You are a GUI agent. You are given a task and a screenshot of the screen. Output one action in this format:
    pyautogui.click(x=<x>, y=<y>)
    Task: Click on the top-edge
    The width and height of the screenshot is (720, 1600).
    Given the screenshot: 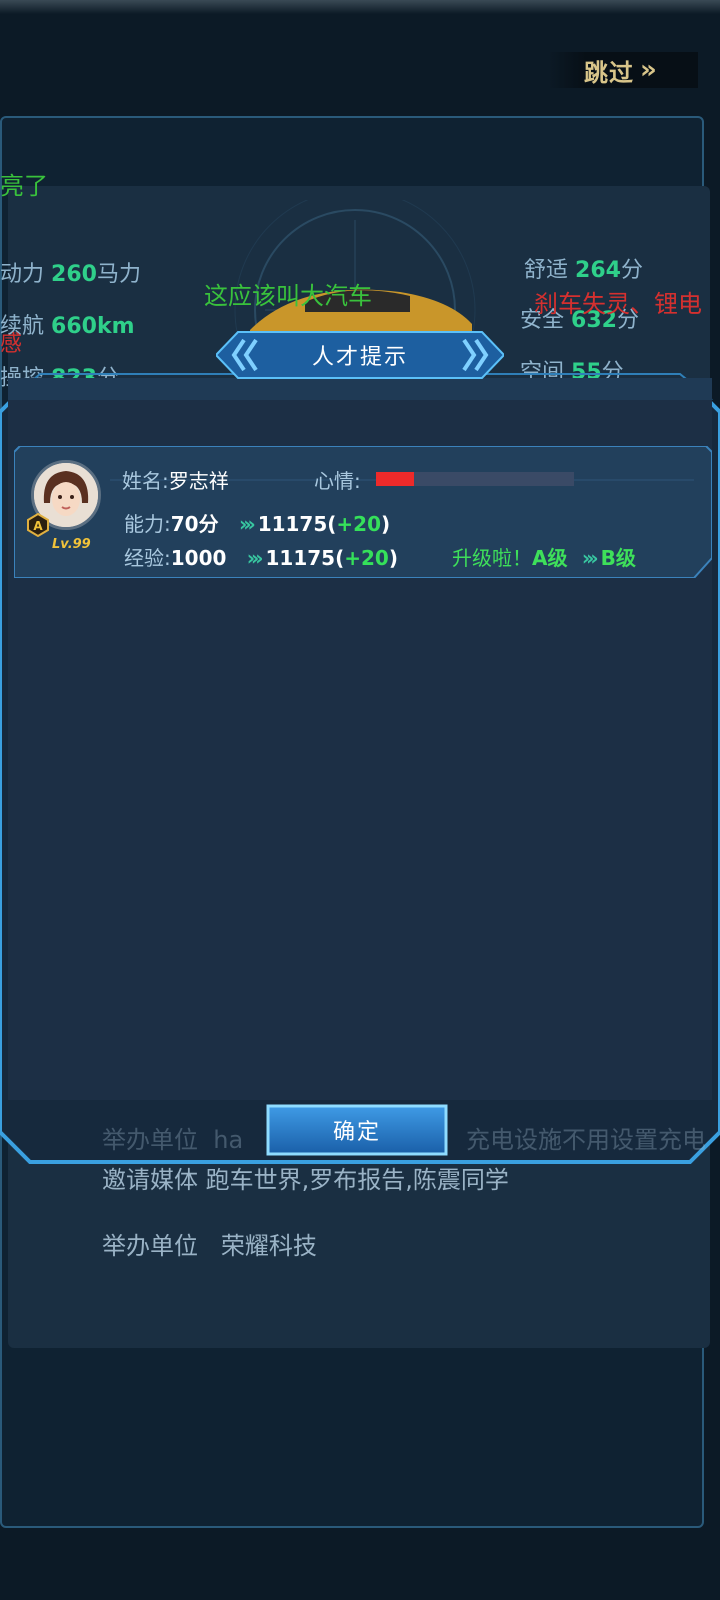 What is the action you would take?
    pyautogui.click(x=360, y=7)
    